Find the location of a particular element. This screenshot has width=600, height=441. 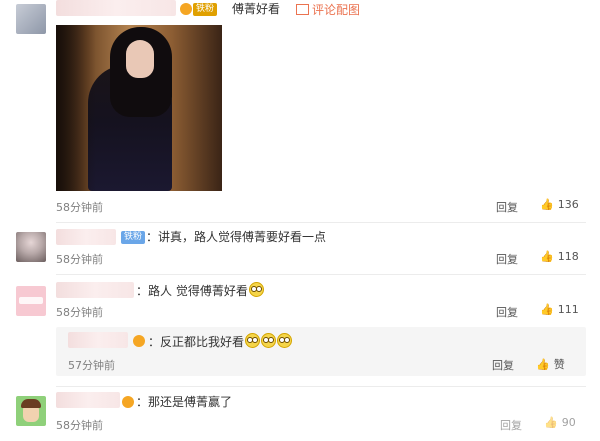

comment-text: ：路人 觉得傅菁好看 is located at coordinates (200, 290).